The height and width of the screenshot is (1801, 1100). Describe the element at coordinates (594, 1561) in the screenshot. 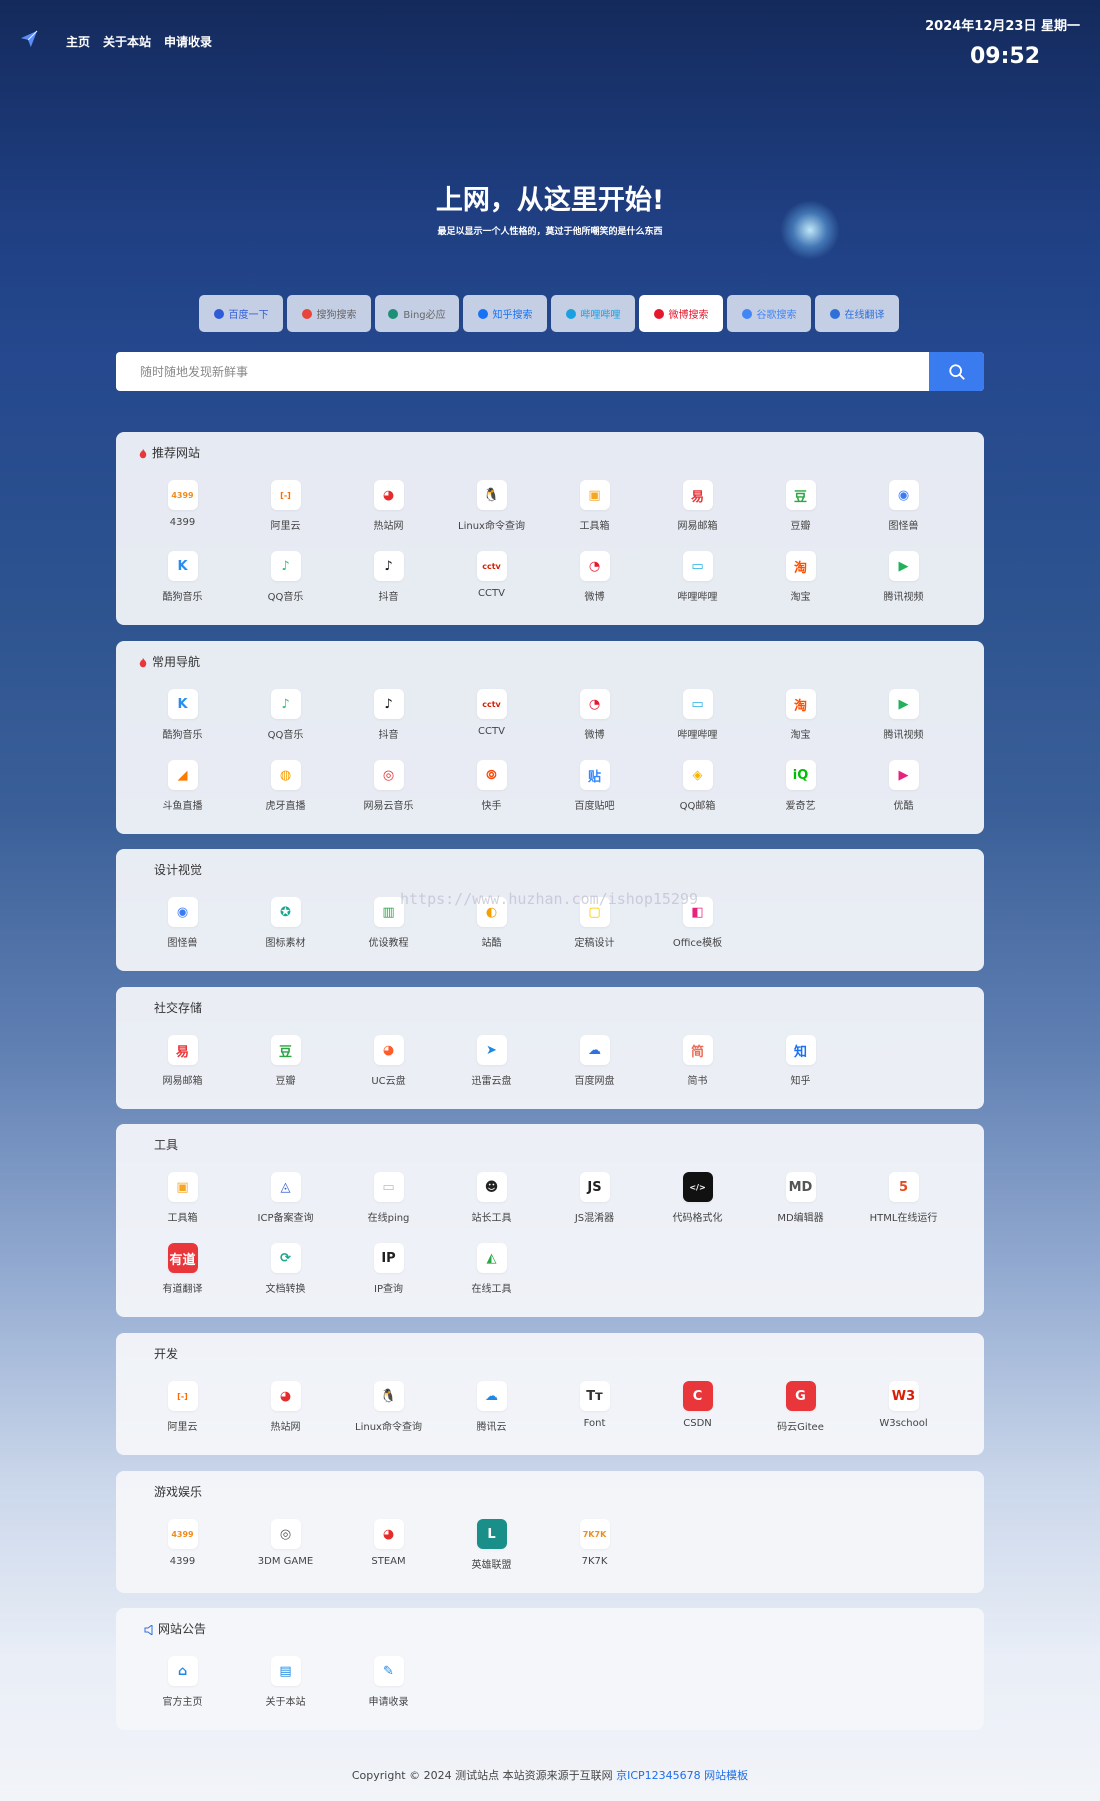

I see `site-link-label: 7K7K` at that location.